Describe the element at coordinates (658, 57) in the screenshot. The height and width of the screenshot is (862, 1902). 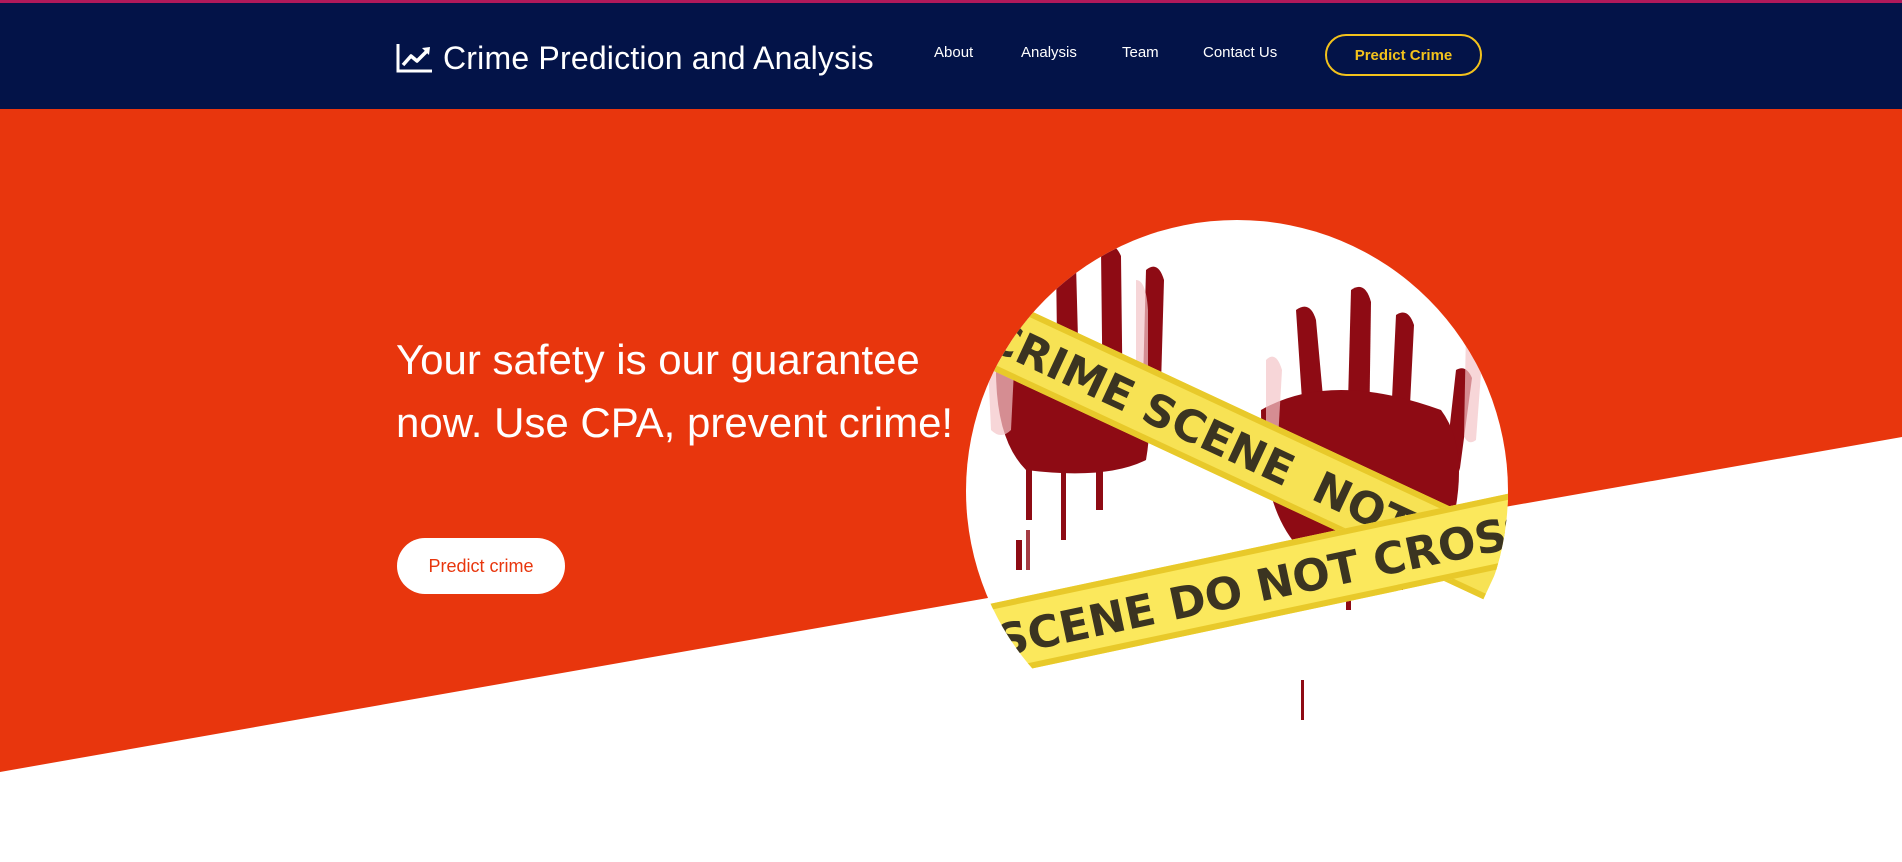
I see `brand-title: Crime Prediction and Analysis` at that location.